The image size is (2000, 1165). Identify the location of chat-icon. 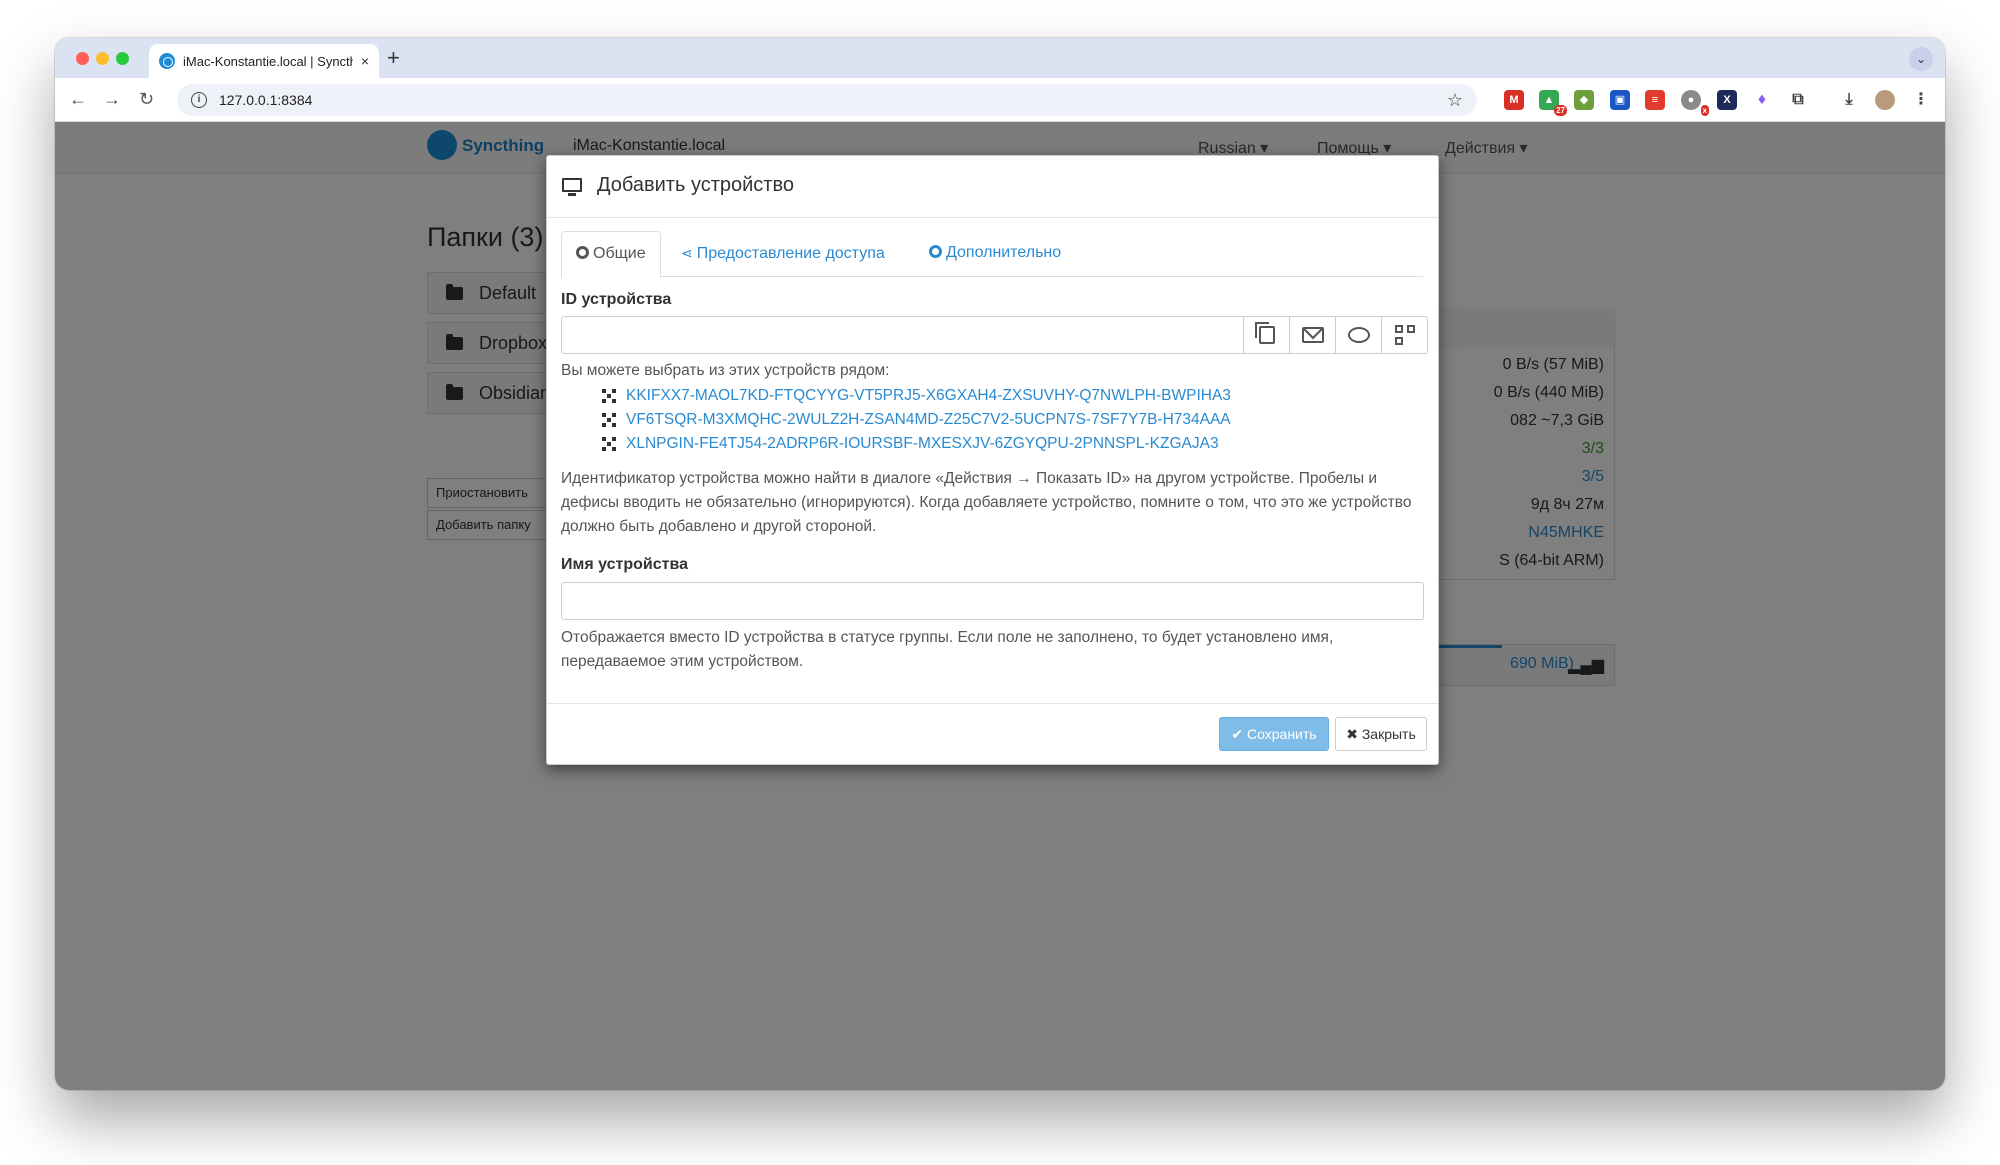
(1358, 335).